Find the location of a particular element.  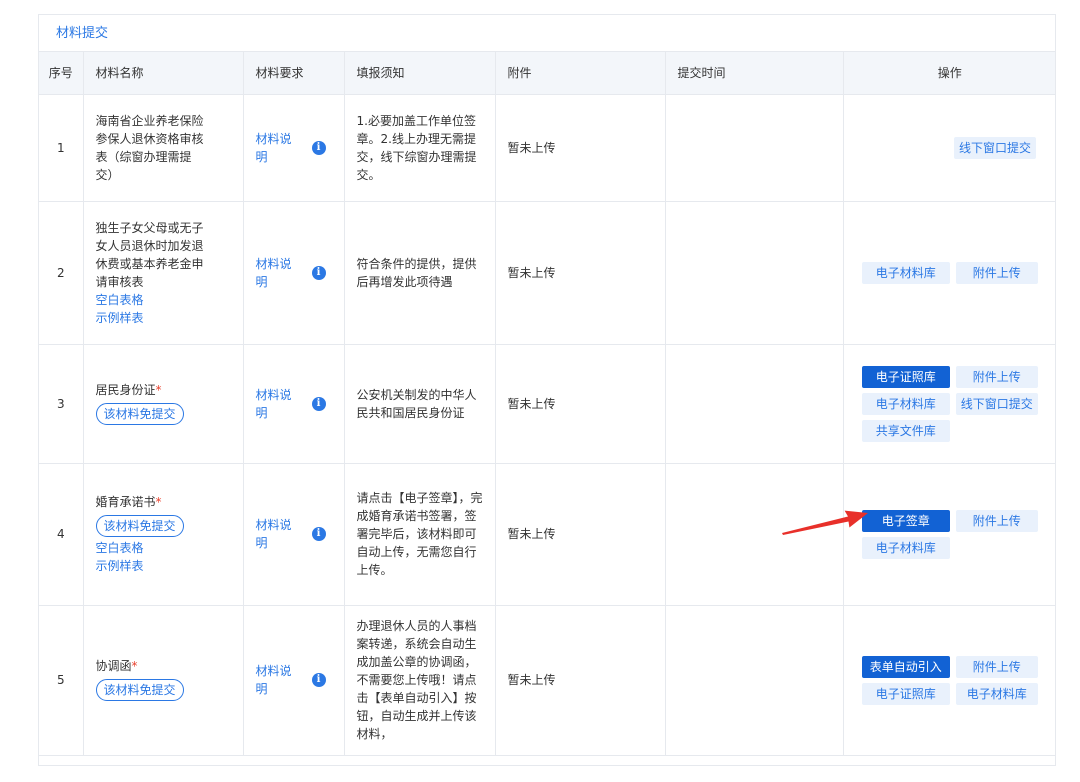

material-name-line: 独生子女父母或无子 is located at coordinates (149, 227).